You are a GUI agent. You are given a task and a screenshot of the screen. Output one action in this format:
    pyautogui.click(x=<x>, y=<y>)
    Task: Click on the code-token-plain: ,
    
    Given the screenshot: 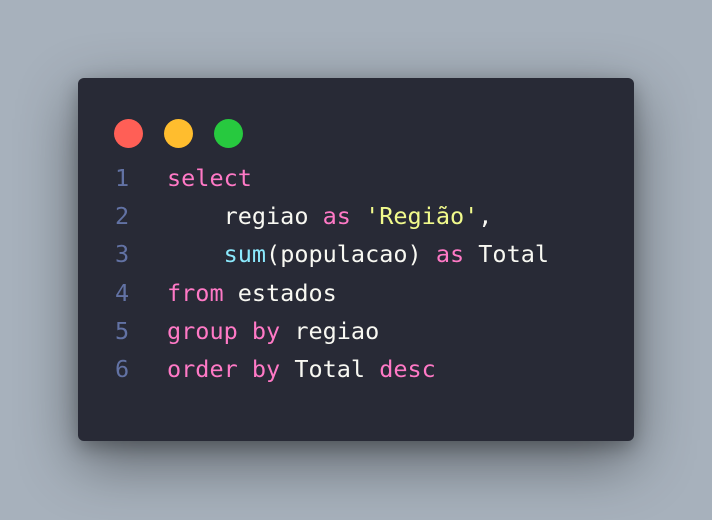 What is the action you would take?
    pyautogui.click(x=485, y=216)
    